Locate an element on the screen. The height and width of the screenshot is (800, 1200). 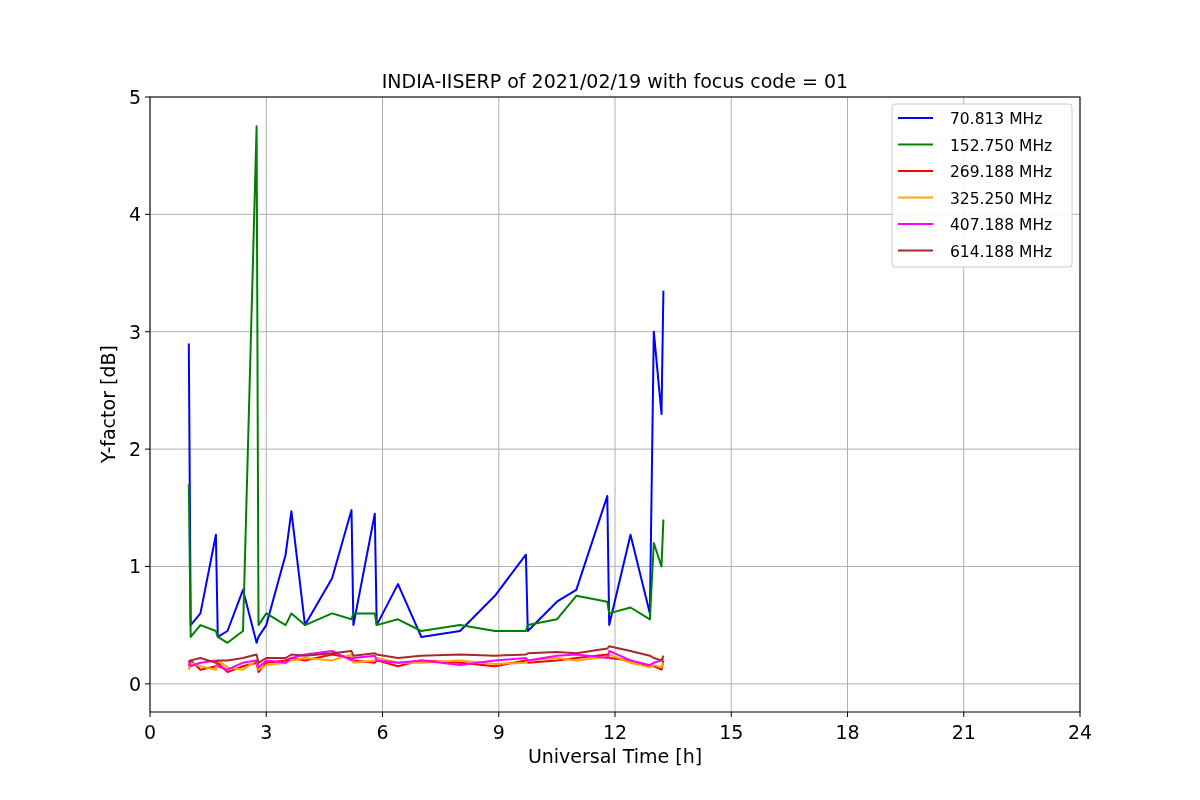
x-axis-label: Universal Time [h] is located at coordinates (615, 756).